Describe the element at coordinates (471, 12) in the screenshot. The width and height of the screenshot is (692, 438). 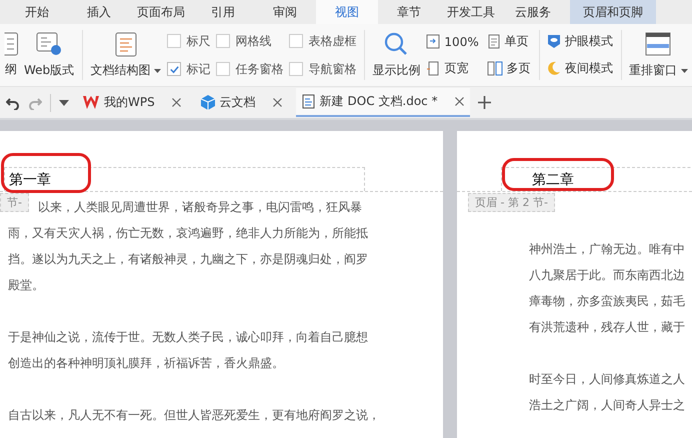
I see `menu-tab: 开发工具` at that location.